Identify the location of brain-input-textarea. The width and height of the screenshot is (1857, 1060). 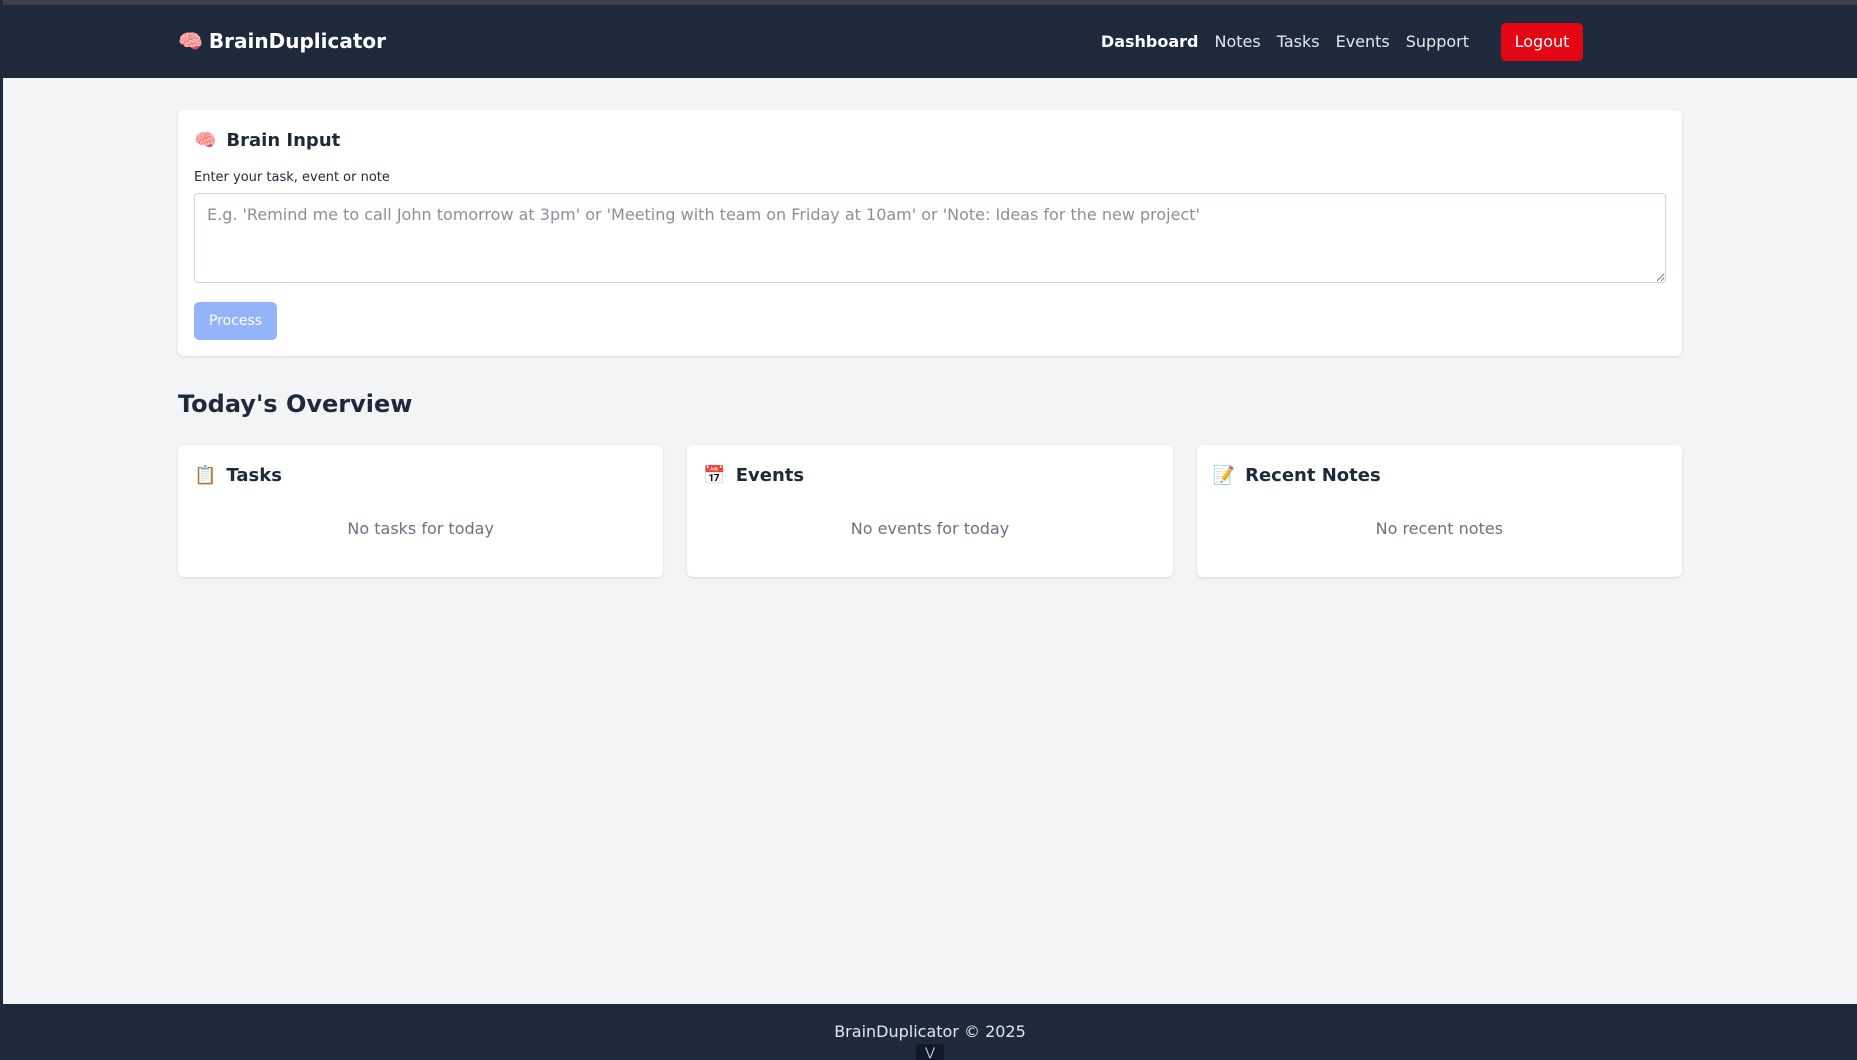
(930, 238).